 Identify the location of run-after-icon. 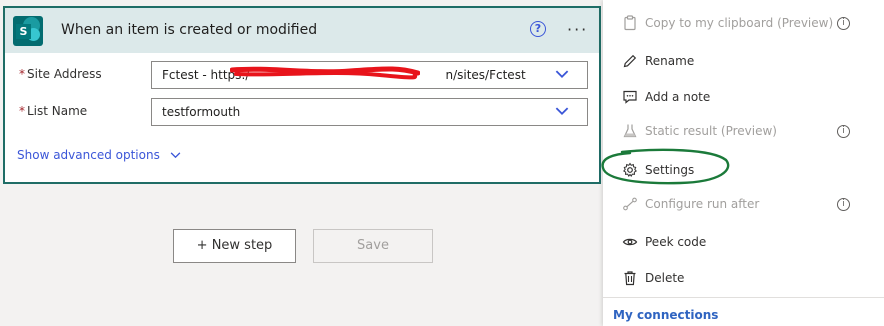
(630, 204).